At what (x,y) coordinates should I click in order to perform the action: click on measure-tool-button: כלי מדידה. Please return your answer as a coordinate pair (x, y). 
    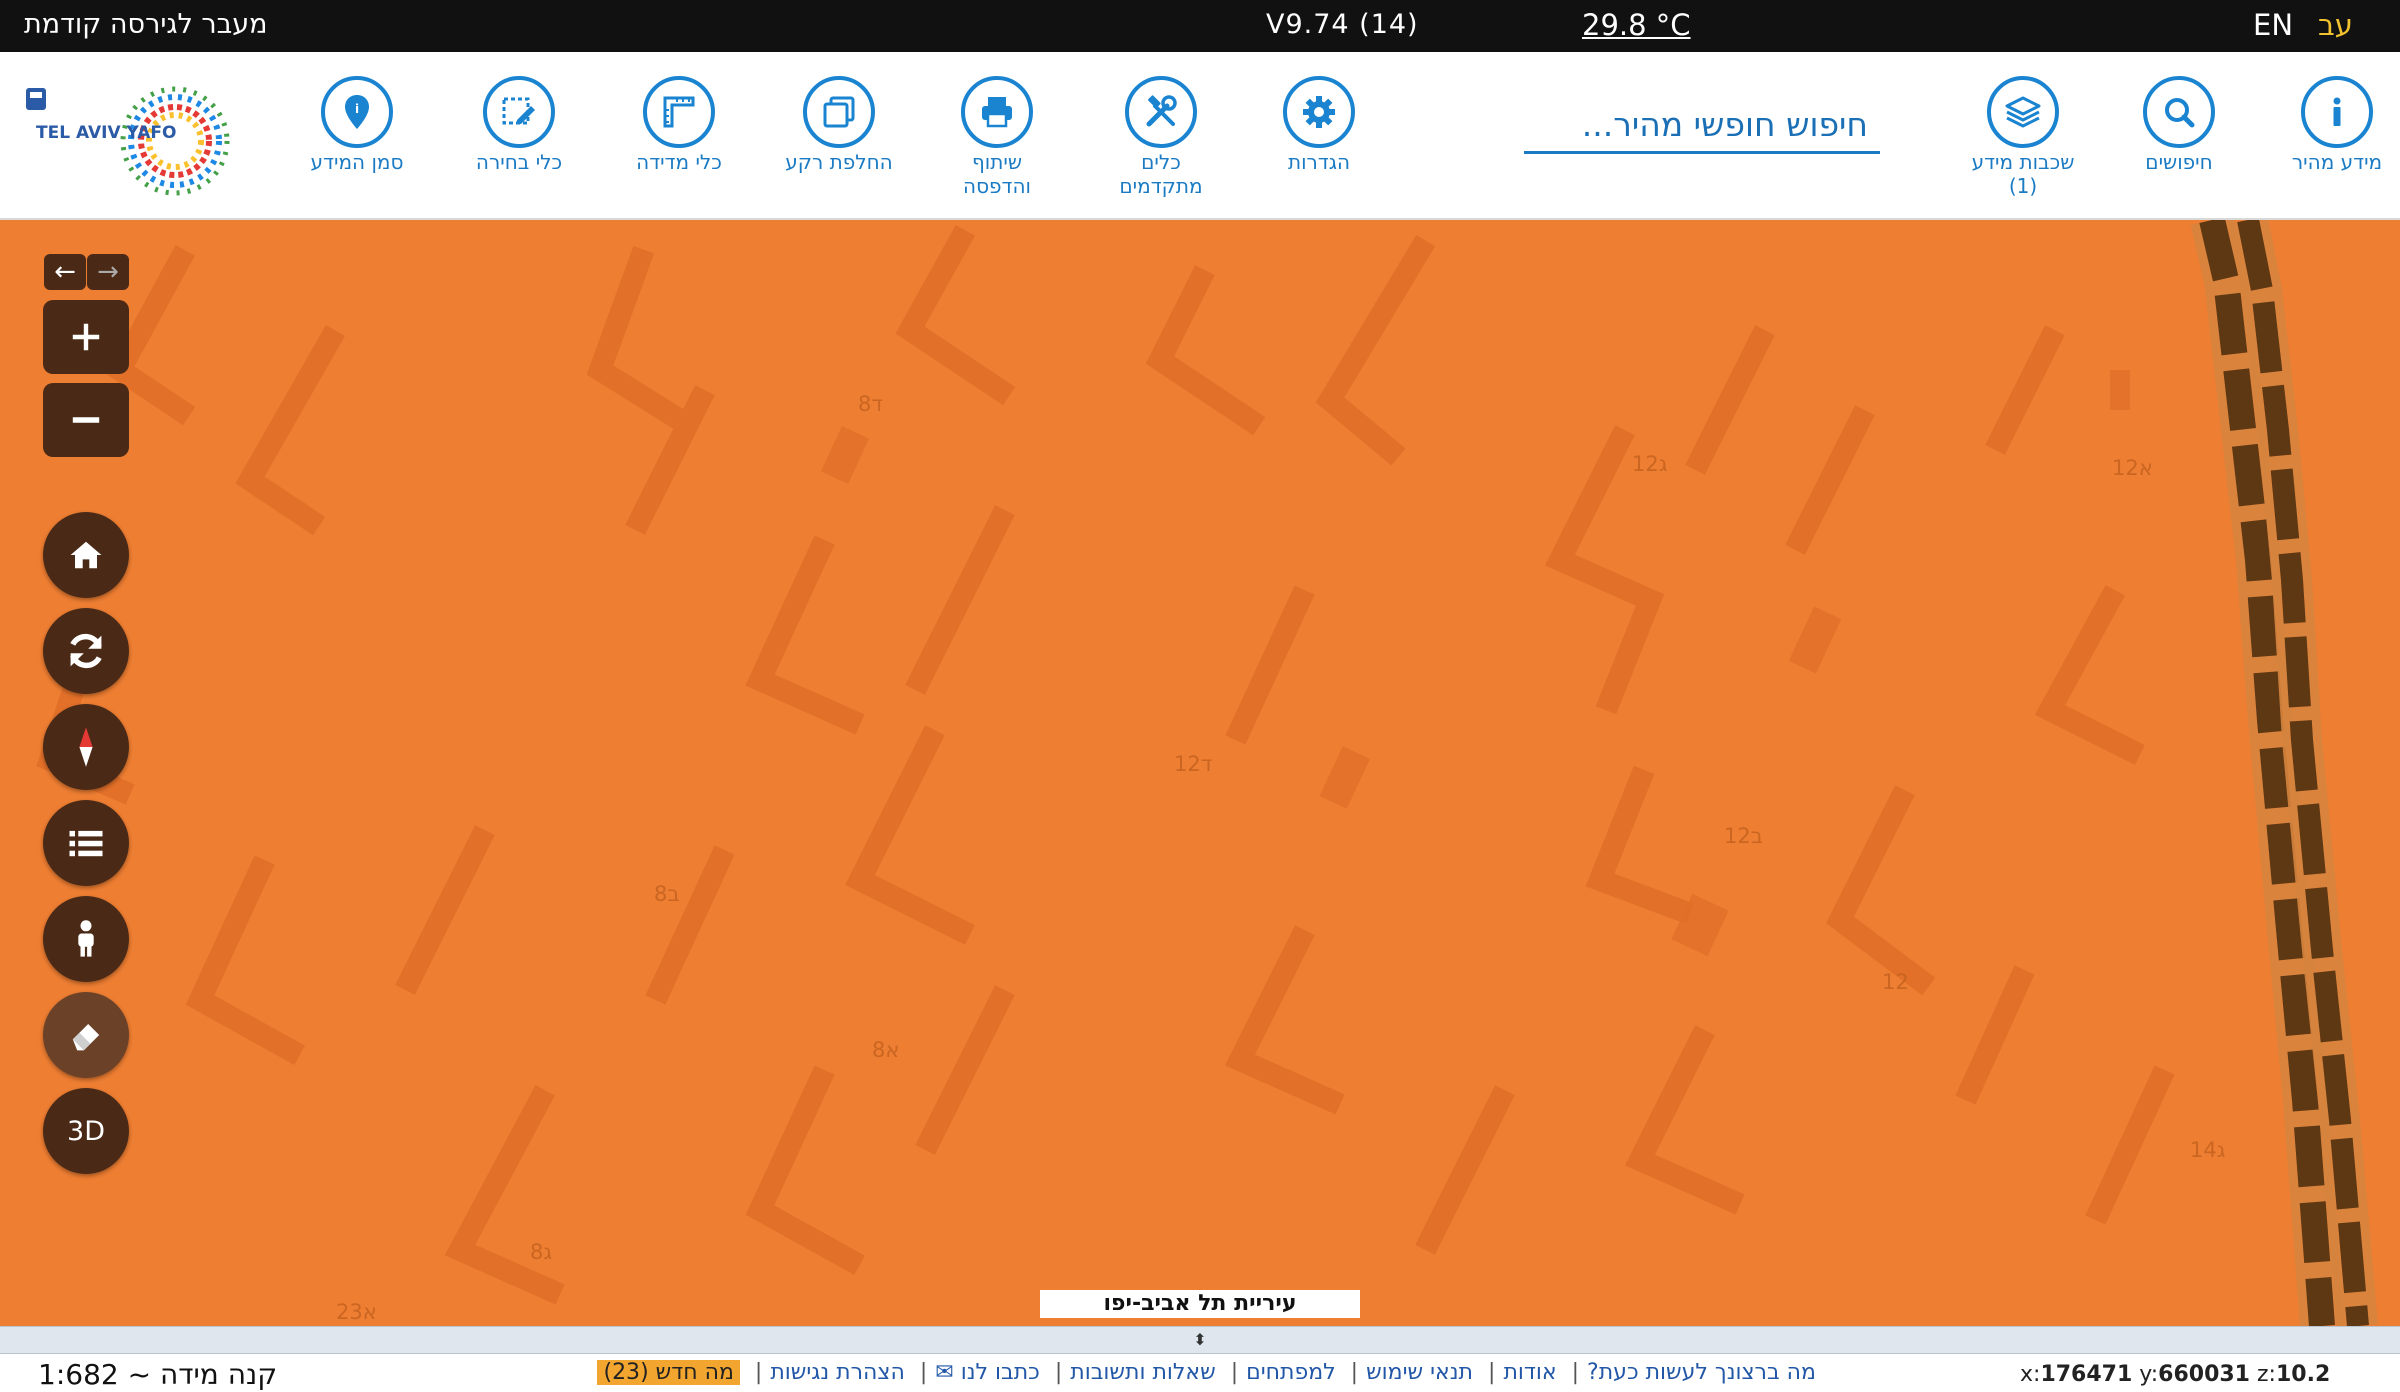
    Looking at the image, I should click on (679, 125).